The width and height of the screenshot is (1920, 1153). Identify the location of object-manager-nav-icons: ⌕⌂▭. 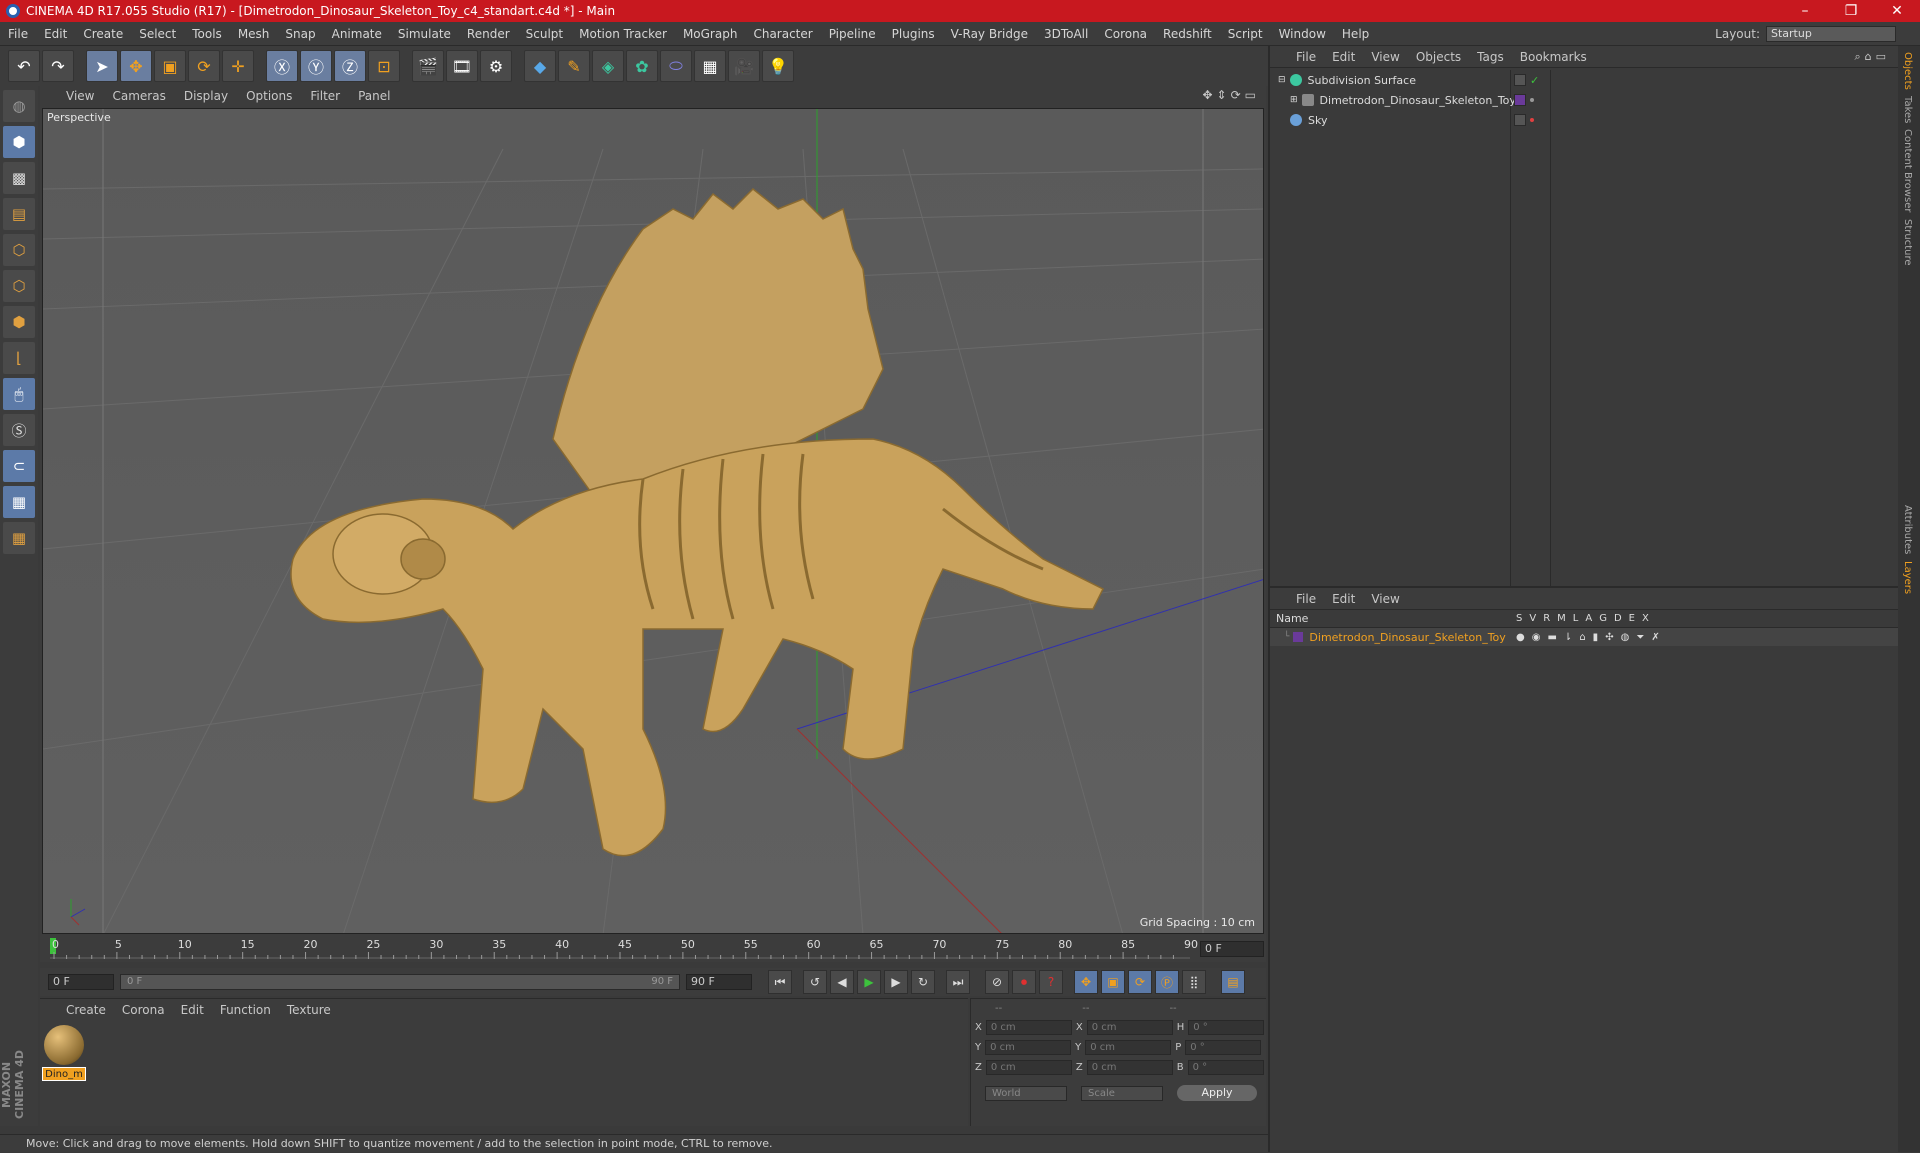
(1872, 57).